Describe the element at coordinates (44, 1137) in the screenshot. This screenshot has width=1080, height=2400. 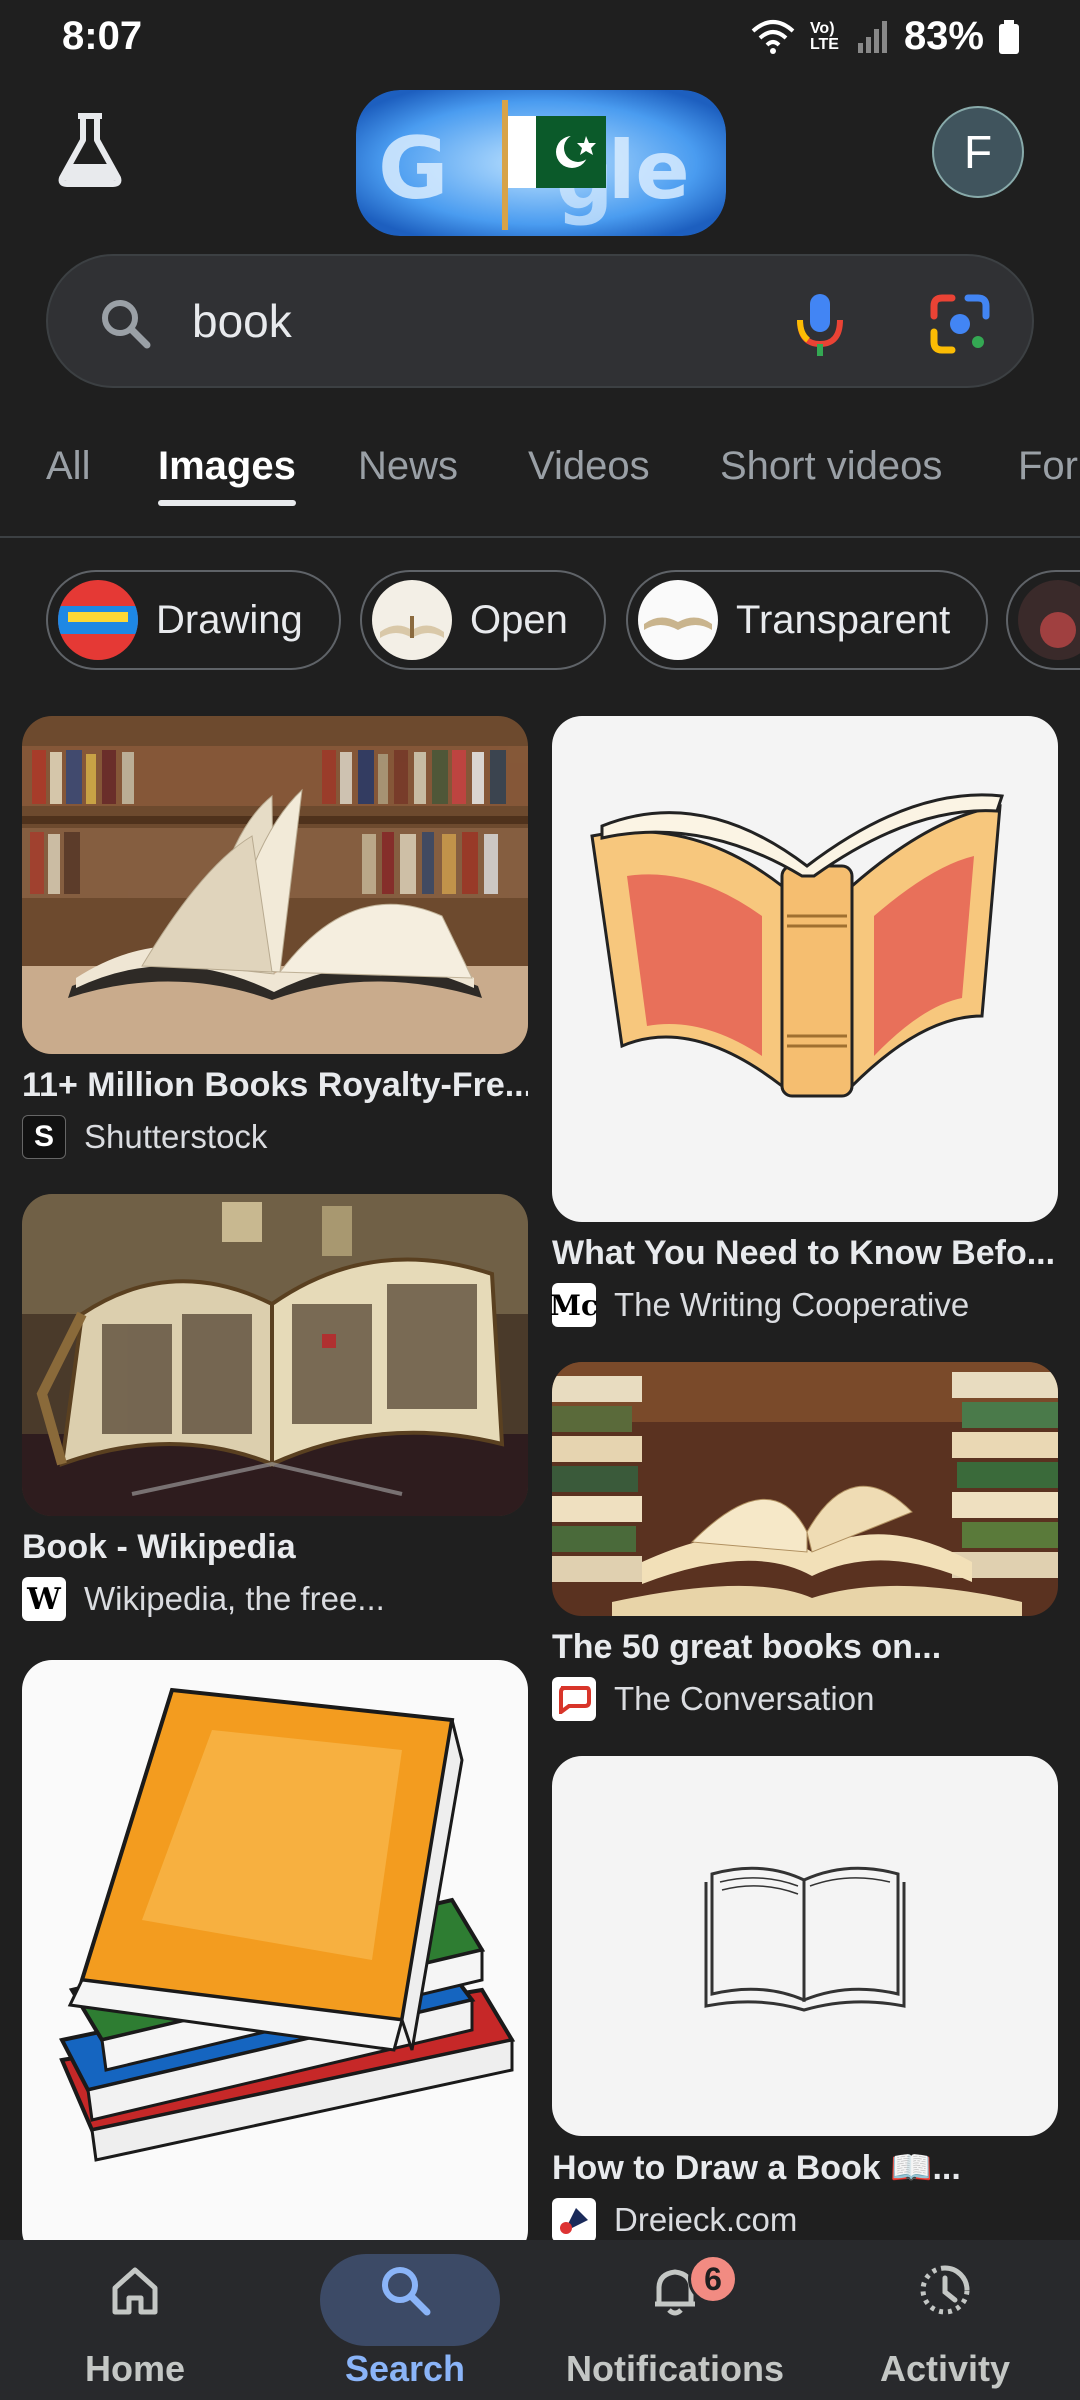
I see `shutterstock-favicon-icon: S` at that location.